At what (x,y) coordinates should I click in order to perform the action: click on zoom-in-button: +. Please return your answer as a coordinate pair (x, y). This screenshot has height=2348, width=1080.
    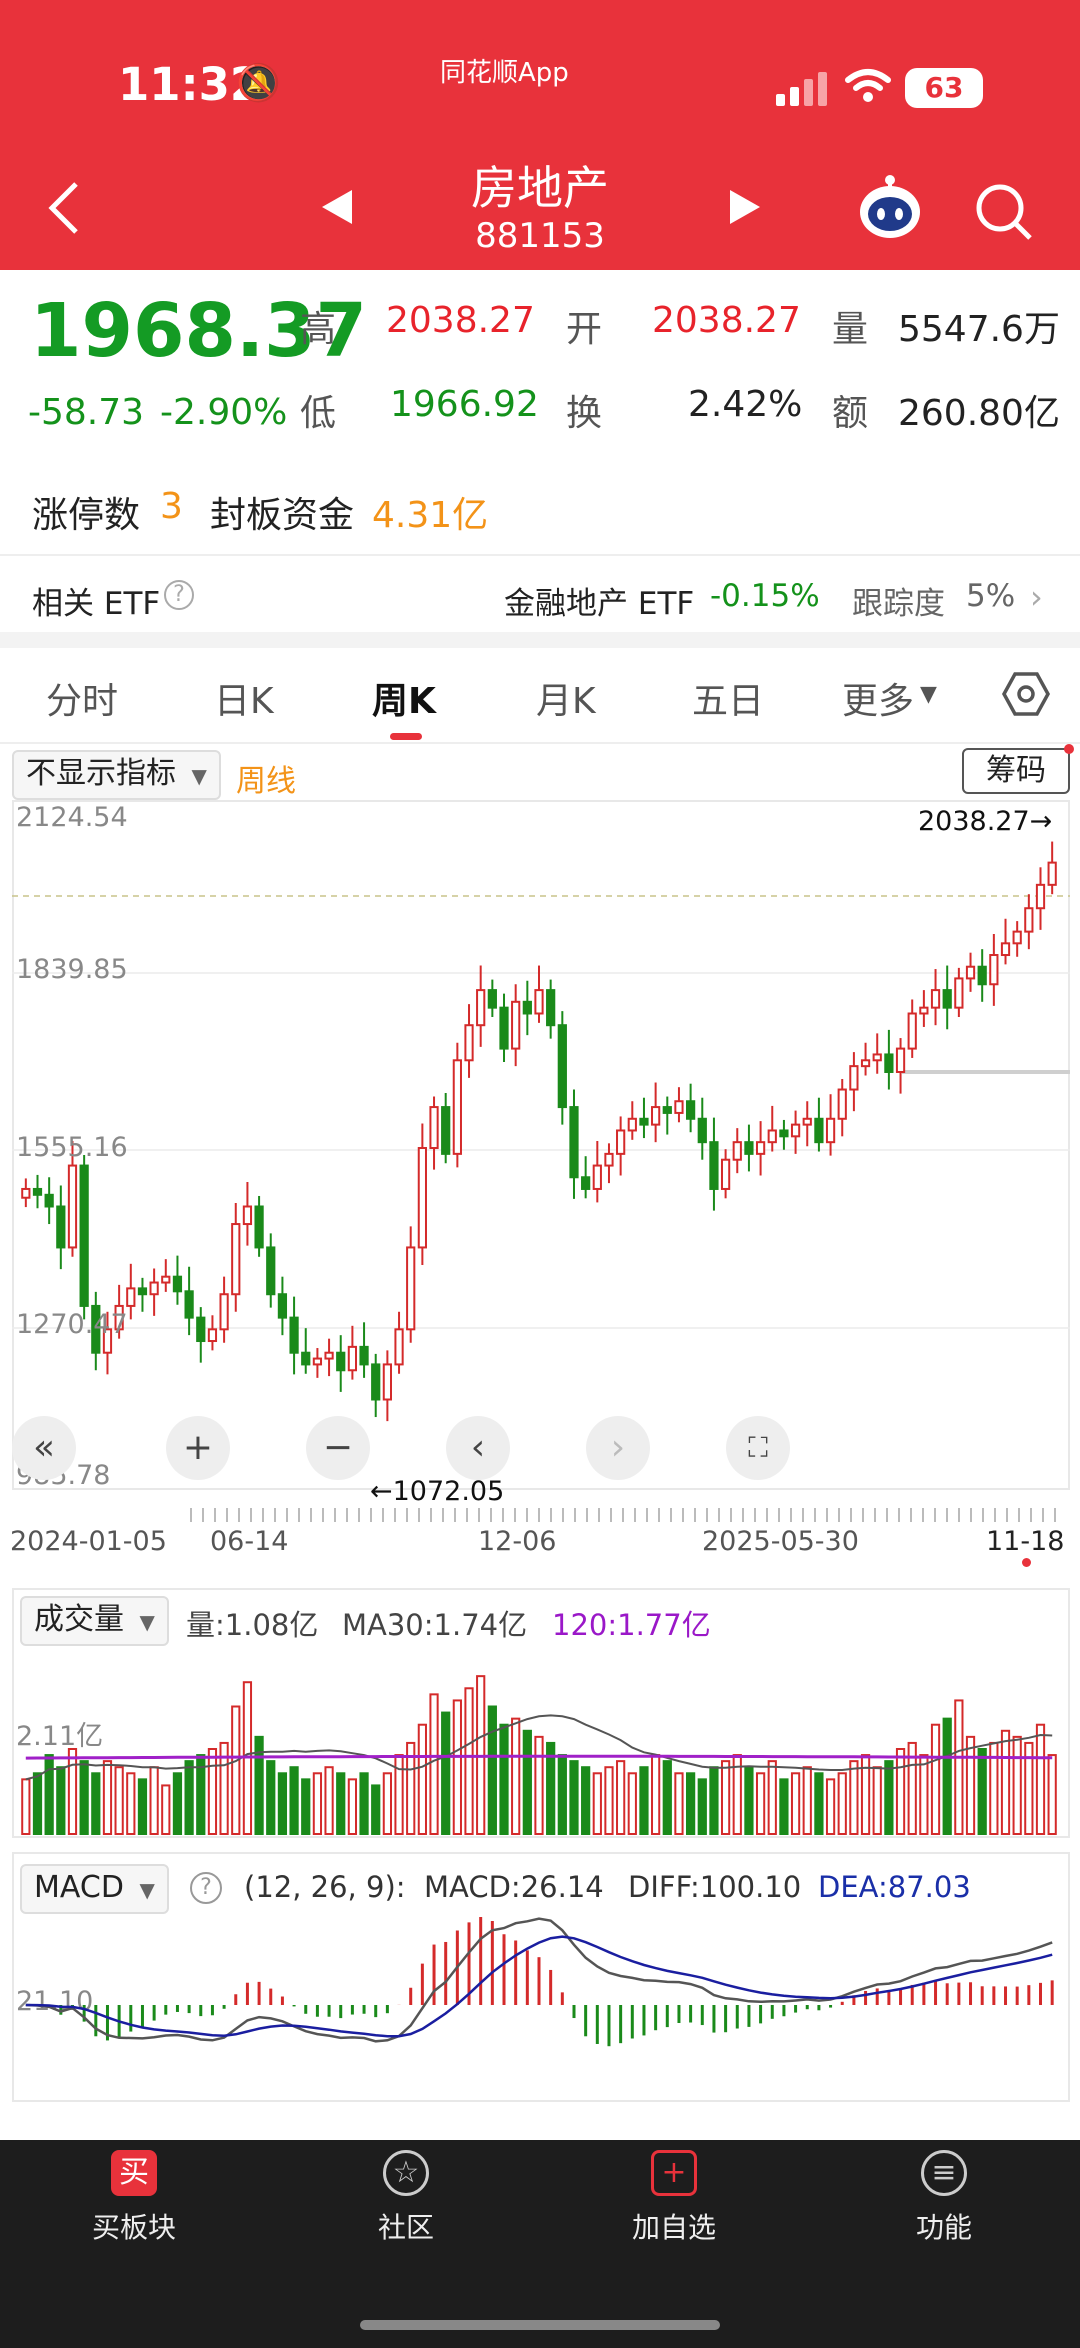
    Looking at the image, I should click on (198, 1448).